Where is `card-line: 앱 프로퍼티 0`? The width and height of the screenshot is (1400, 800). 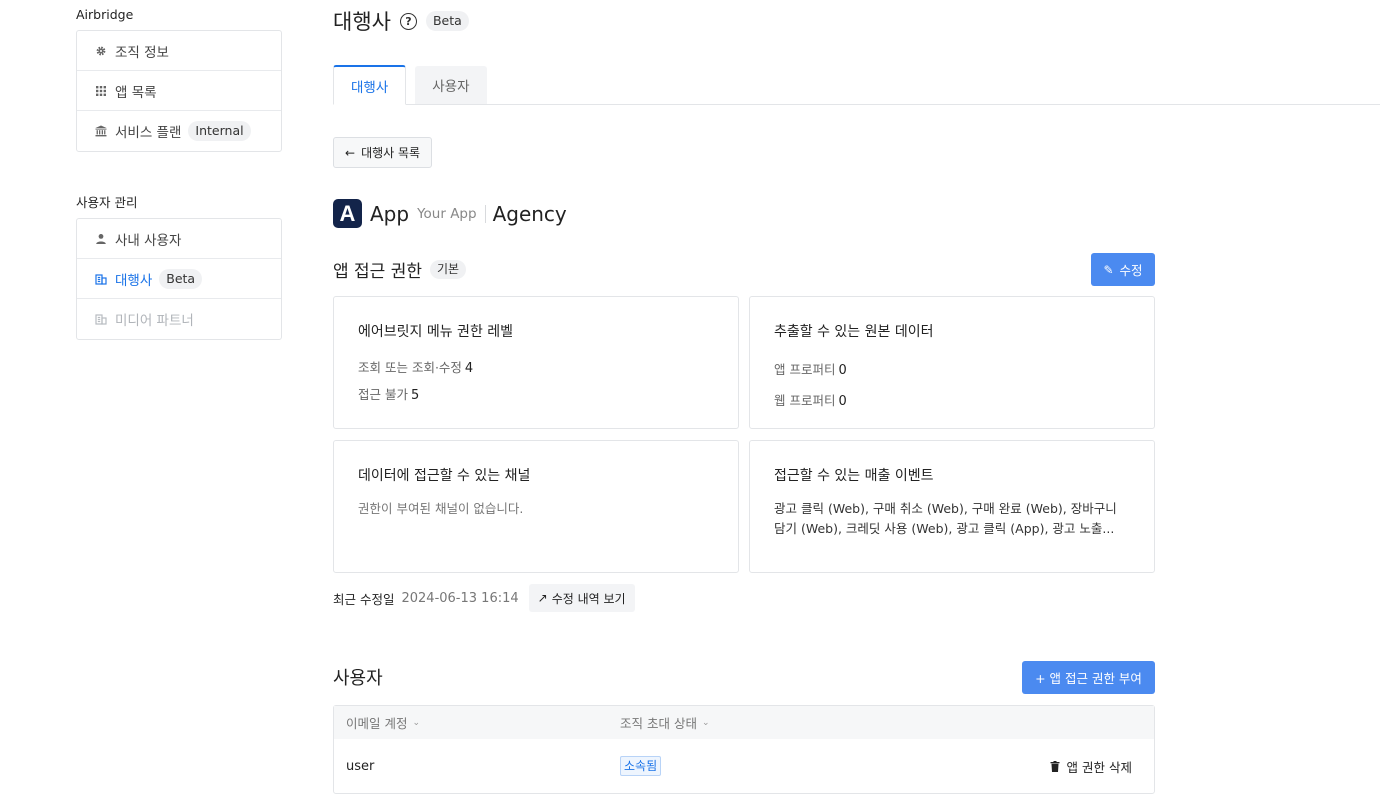
card-line: 앱 프로퍼티 0 is located at coordinates (952, 370).